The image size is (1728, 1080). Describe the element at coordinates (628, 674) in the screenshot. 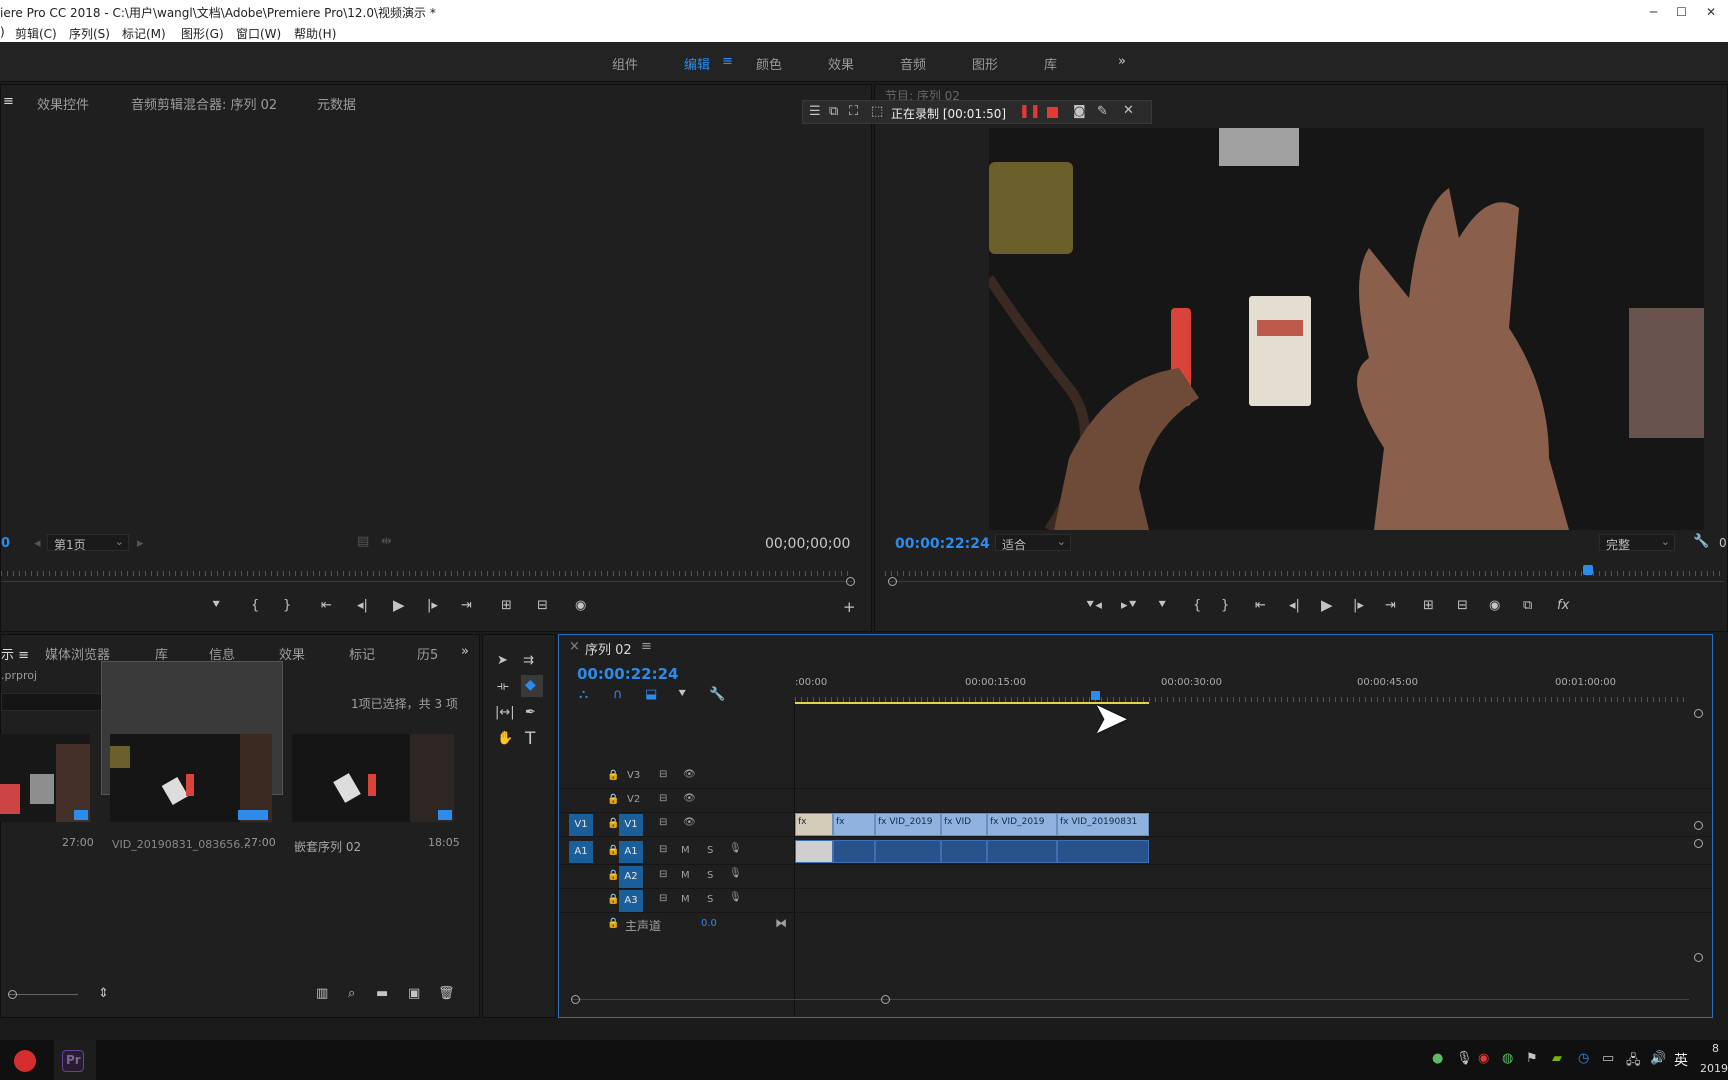

I see `timeline-timecode: 00:00:22:24` at that location.